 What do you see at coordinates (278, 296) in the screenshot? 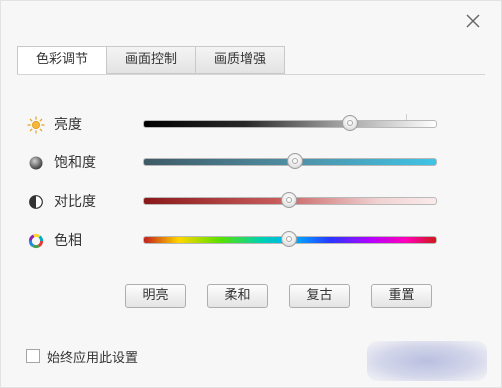
I see `preset-buttons: 明亮 柔和 复古 重置` at bounding box center [278, 296].